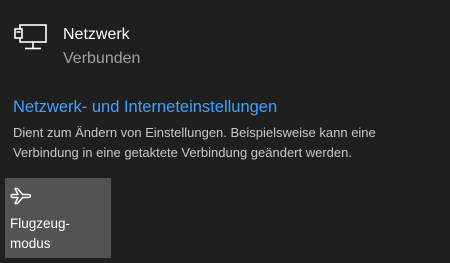  What do you see at coordinates (58, 234) in the screenshot?
I see `airplane-mode-label: Flugzeug- modus` at bounding box center [58, 234].